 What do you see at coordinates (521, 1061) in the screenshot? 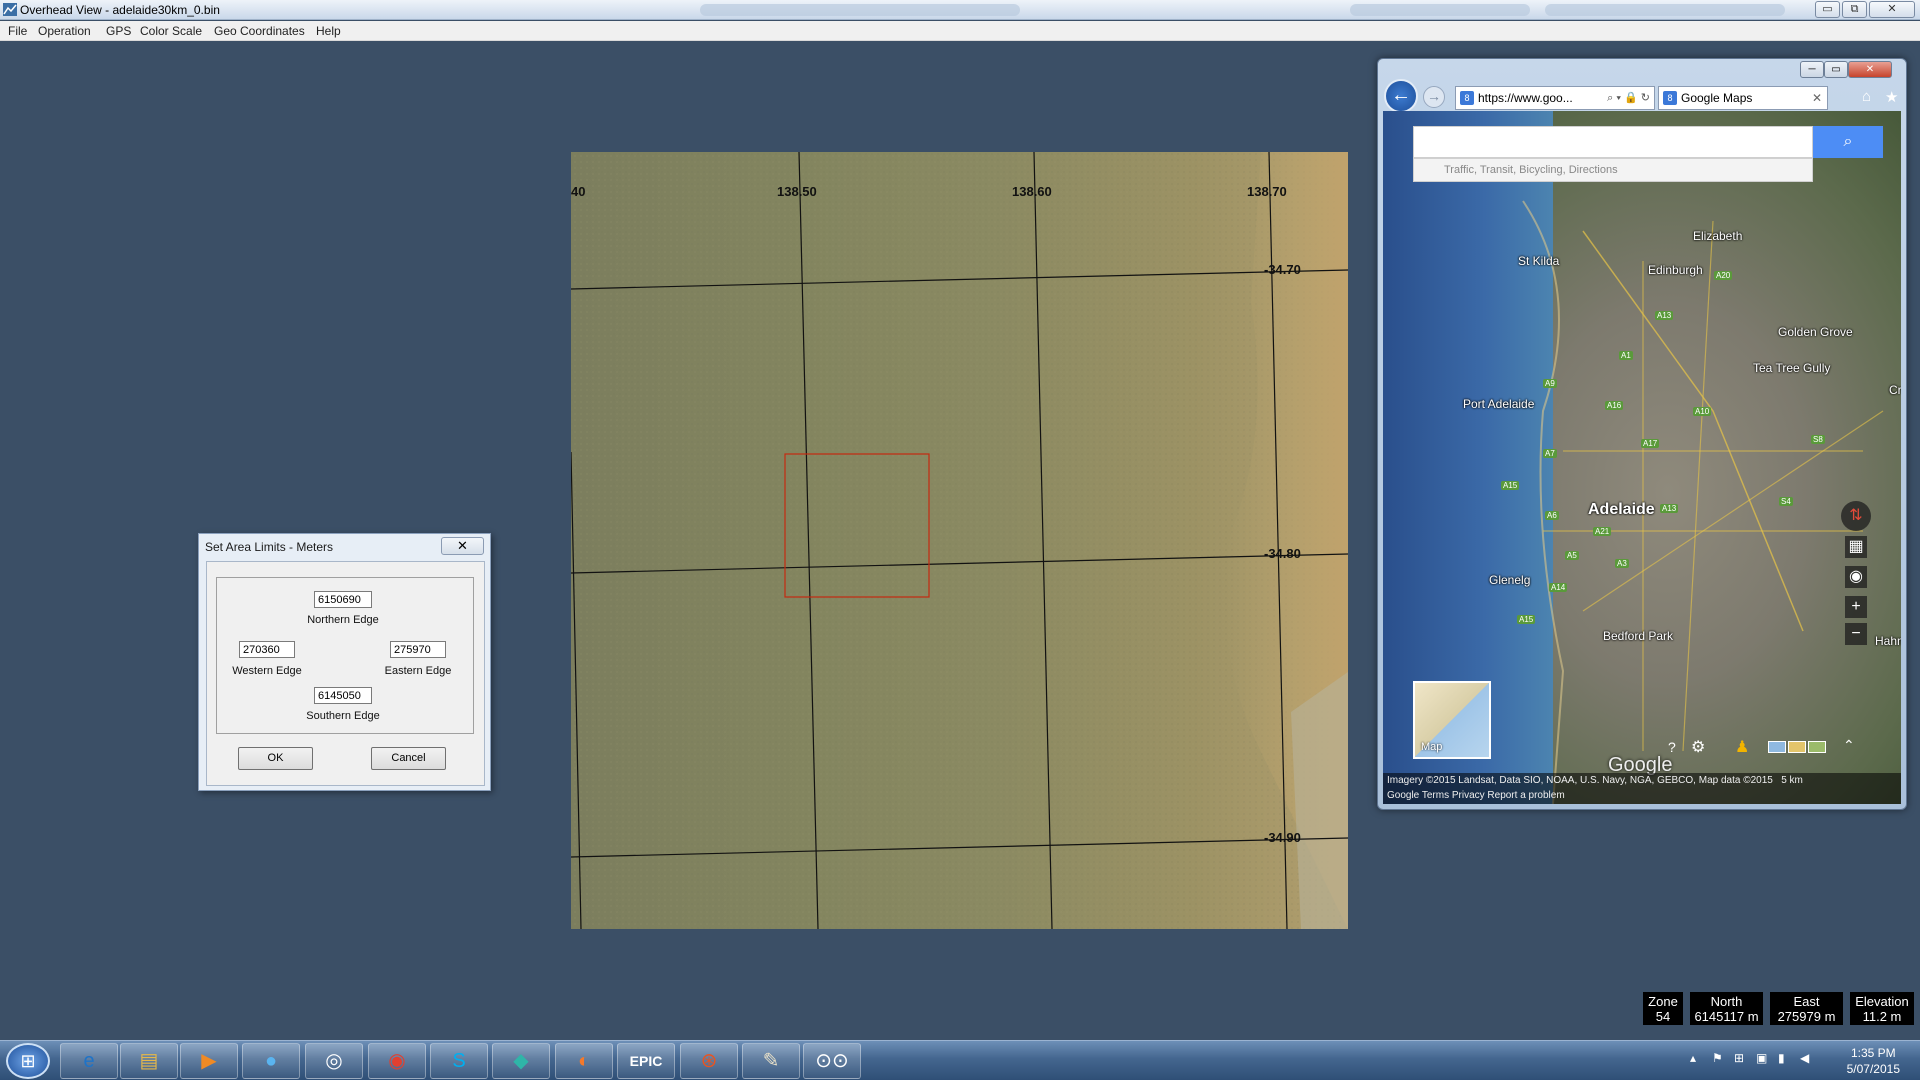
I see `app-icon: ◆` at bounding box center [521, 1061].